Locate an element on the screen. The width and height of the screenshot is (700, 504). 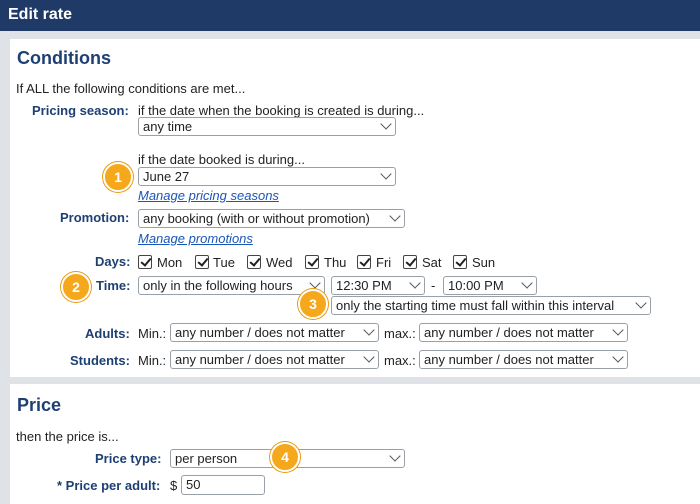
end-time-select: 10:00 PM is located at coordinates (490, 285).